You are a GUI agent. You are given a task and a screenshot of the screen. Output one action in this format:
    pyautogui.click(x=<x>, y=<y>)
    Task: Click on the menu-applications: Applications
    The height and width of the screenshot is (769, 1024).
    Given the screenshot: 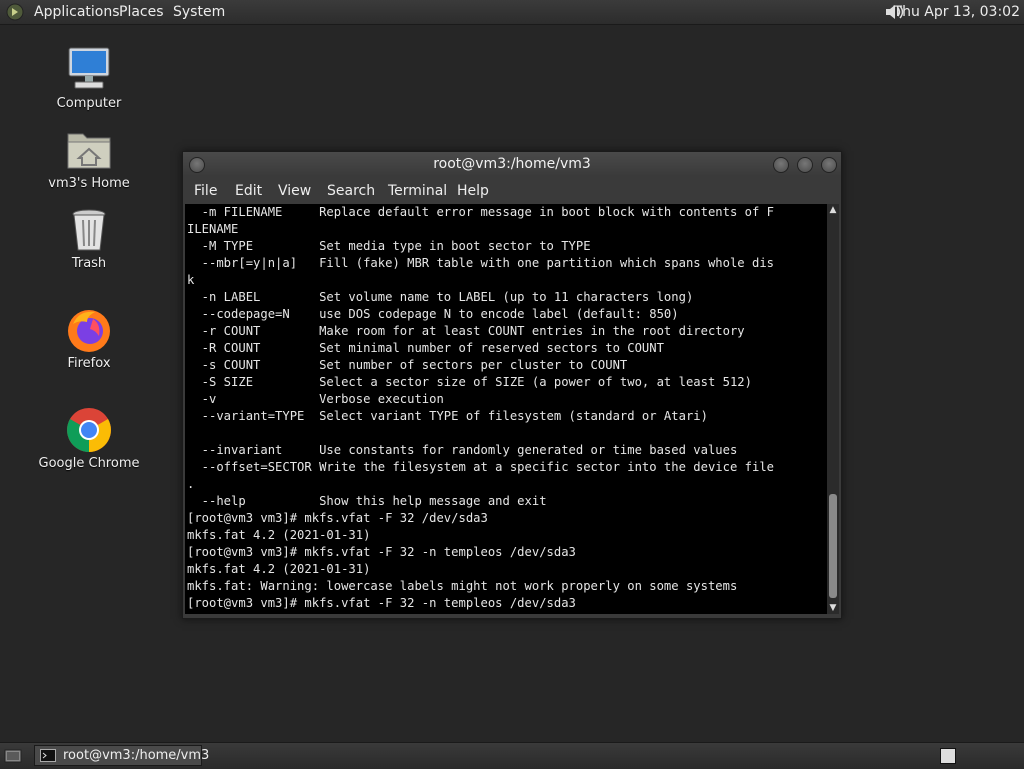 What is the action you would take?
    pyautogui.click(x=77, y=12)
    